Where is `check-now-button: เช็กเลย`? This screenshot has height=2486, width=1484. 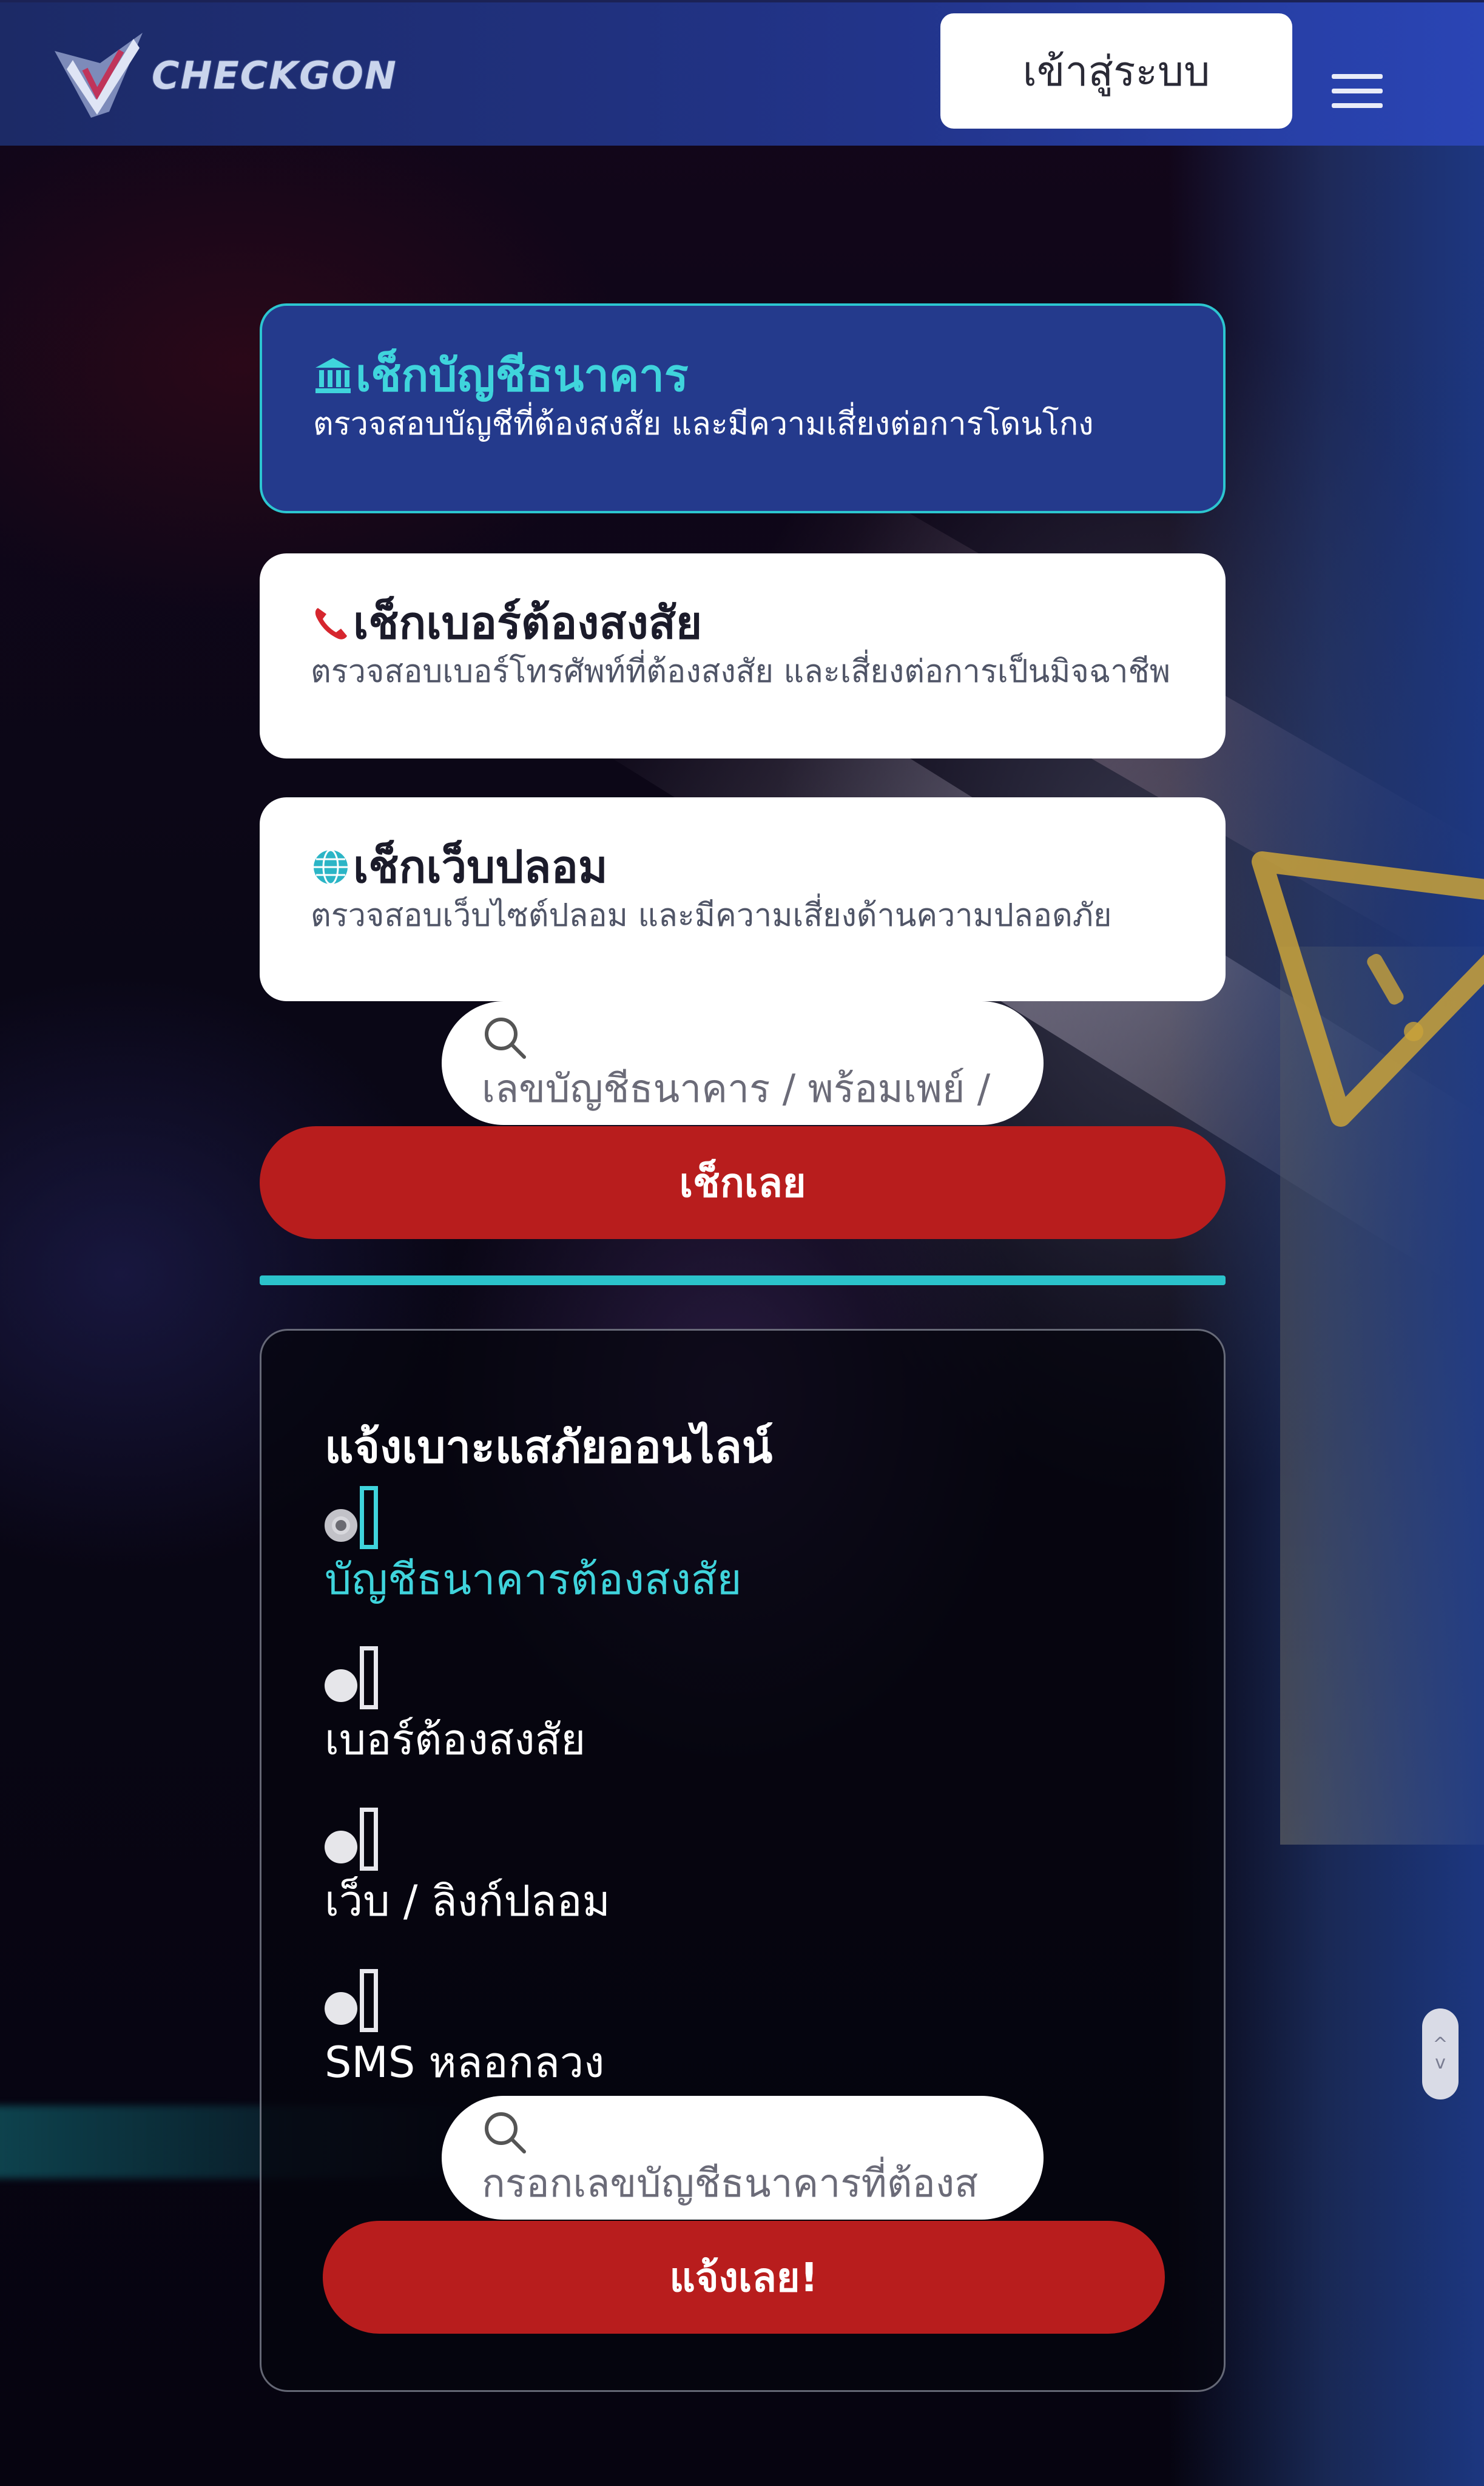 check-now-button: เช็กเลย is located at coordinates (743, 1182).